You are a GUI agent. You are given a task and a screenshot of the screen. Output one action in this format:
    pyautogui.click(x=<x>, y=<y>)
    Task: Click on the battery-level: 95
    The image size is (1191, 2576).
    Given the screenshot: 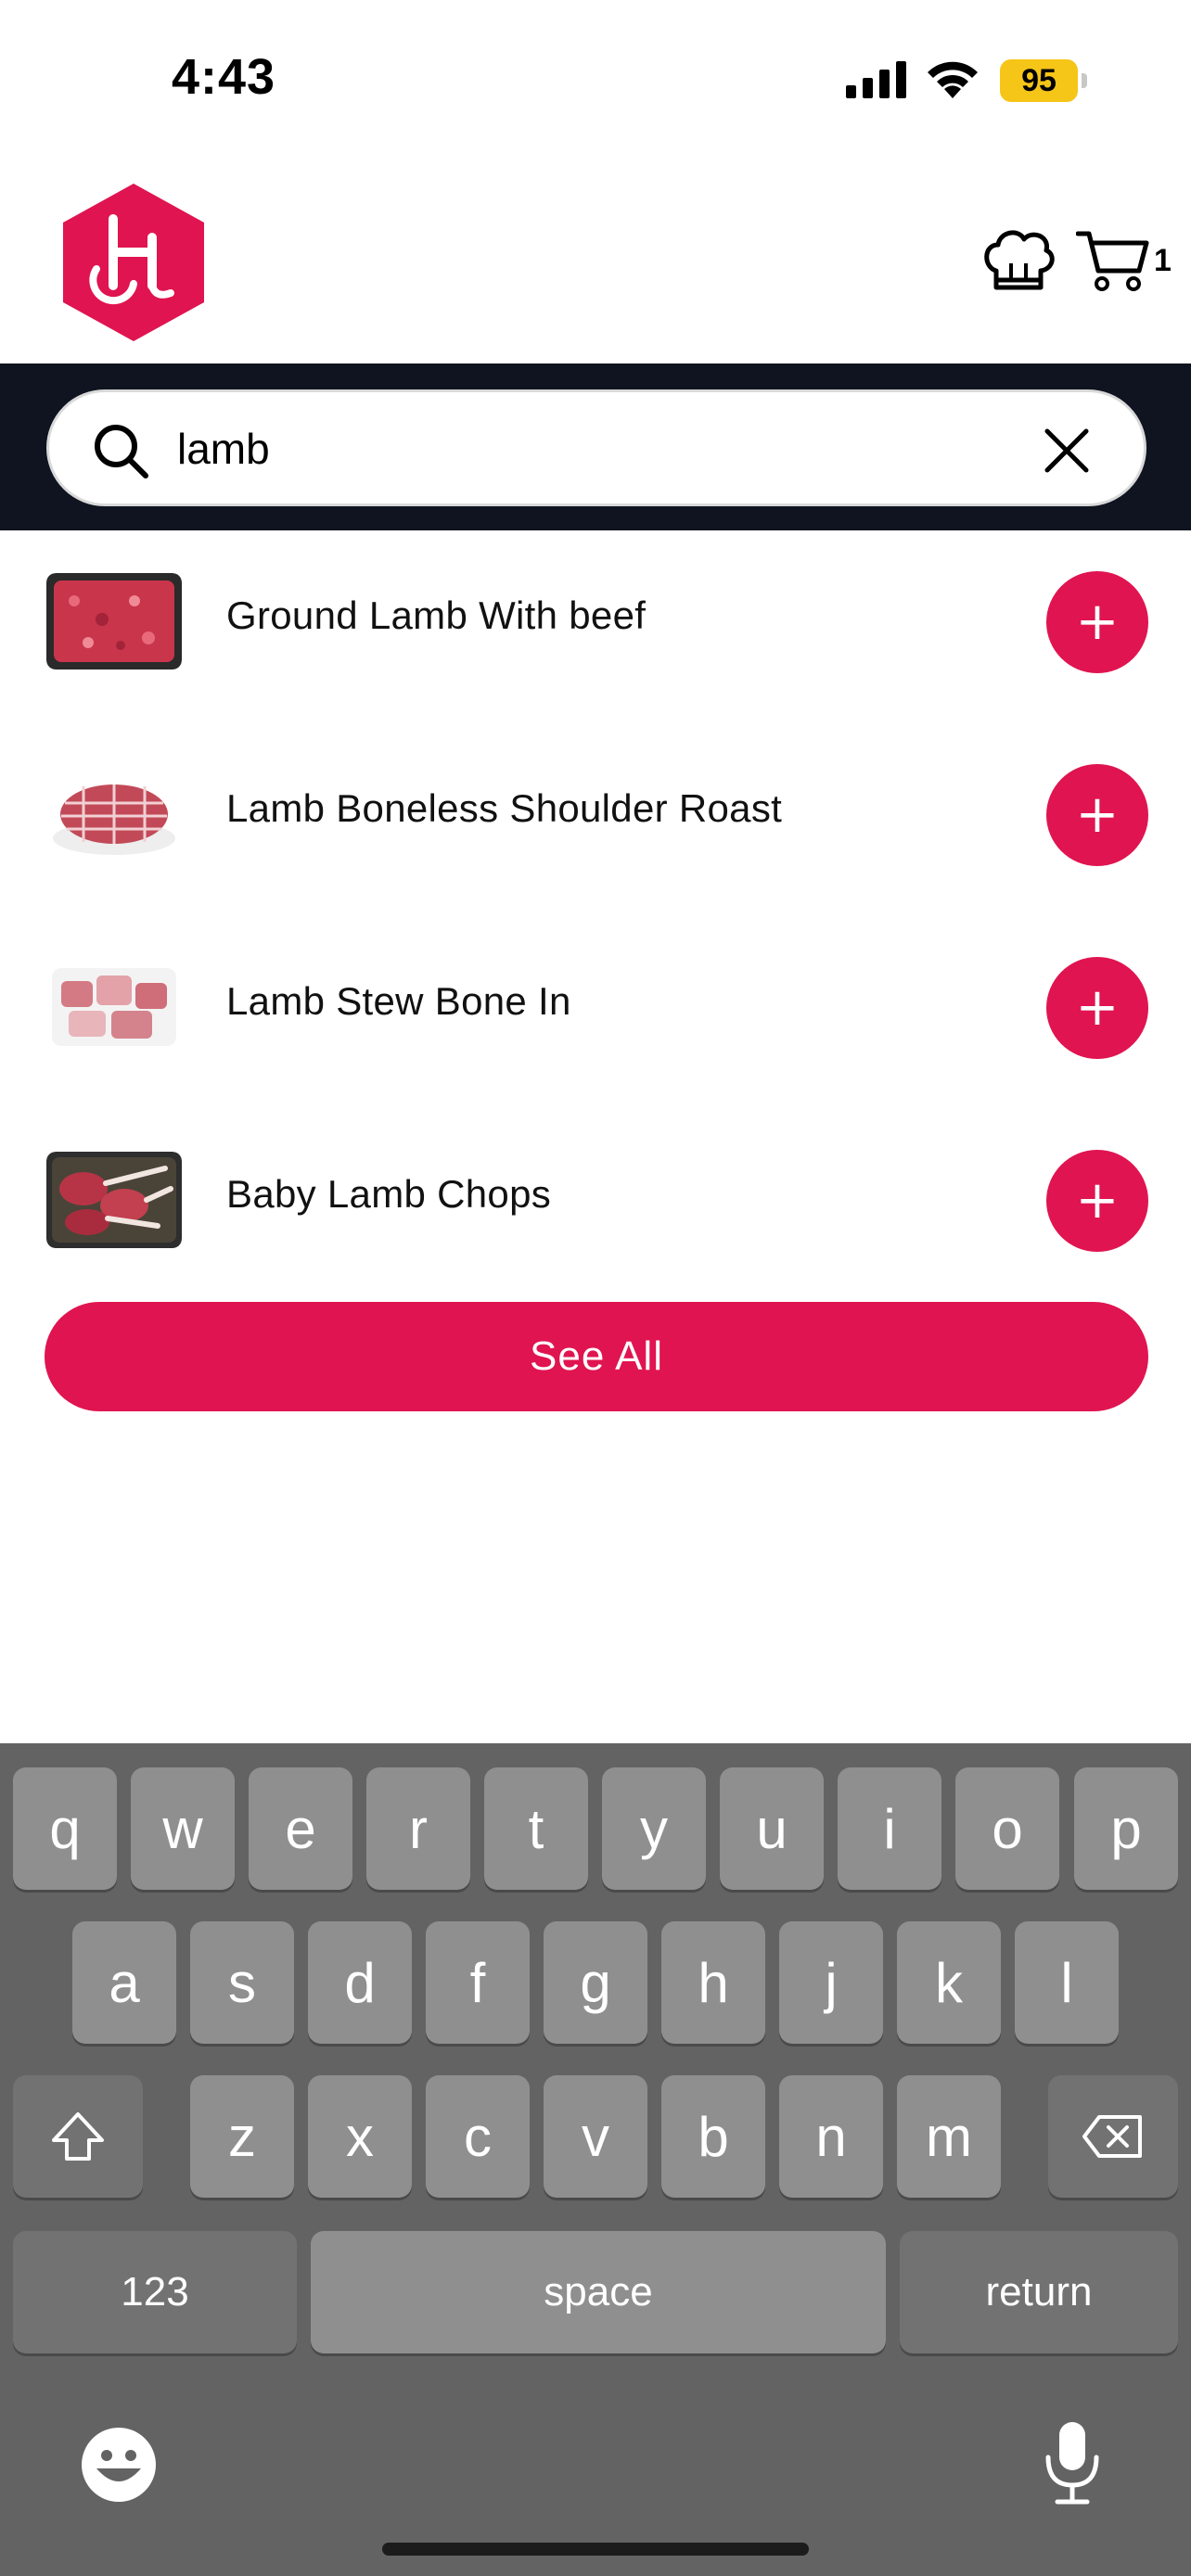 What is the action you would take?
    pyautogui.click(x=1039, y=80)
    